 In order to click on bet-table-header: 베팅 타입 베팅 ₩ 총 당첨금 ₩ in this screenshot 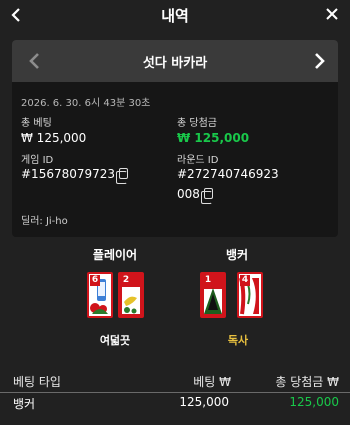, I will do `click(175, 383)`.